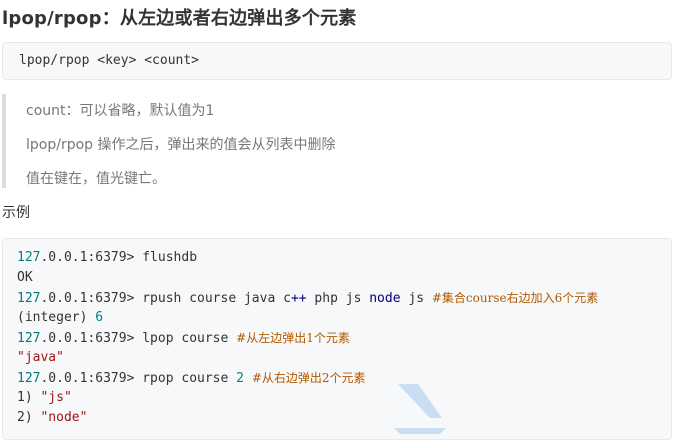  What do you see at coordinates (179, 18) in the screenshot?
I see `section-heading: lpop/rpop：从左边或者右边弹出多个元素` at bounding box center [179, 18].